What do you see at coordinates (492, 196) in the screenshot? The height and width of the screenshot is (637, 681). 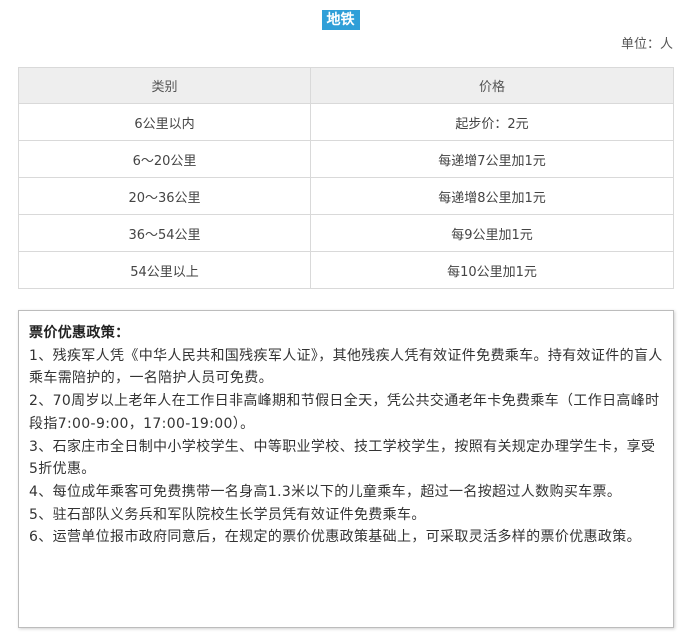 I see `cell-price: 每递增8公里加1元` at bounding box center [492, 196].